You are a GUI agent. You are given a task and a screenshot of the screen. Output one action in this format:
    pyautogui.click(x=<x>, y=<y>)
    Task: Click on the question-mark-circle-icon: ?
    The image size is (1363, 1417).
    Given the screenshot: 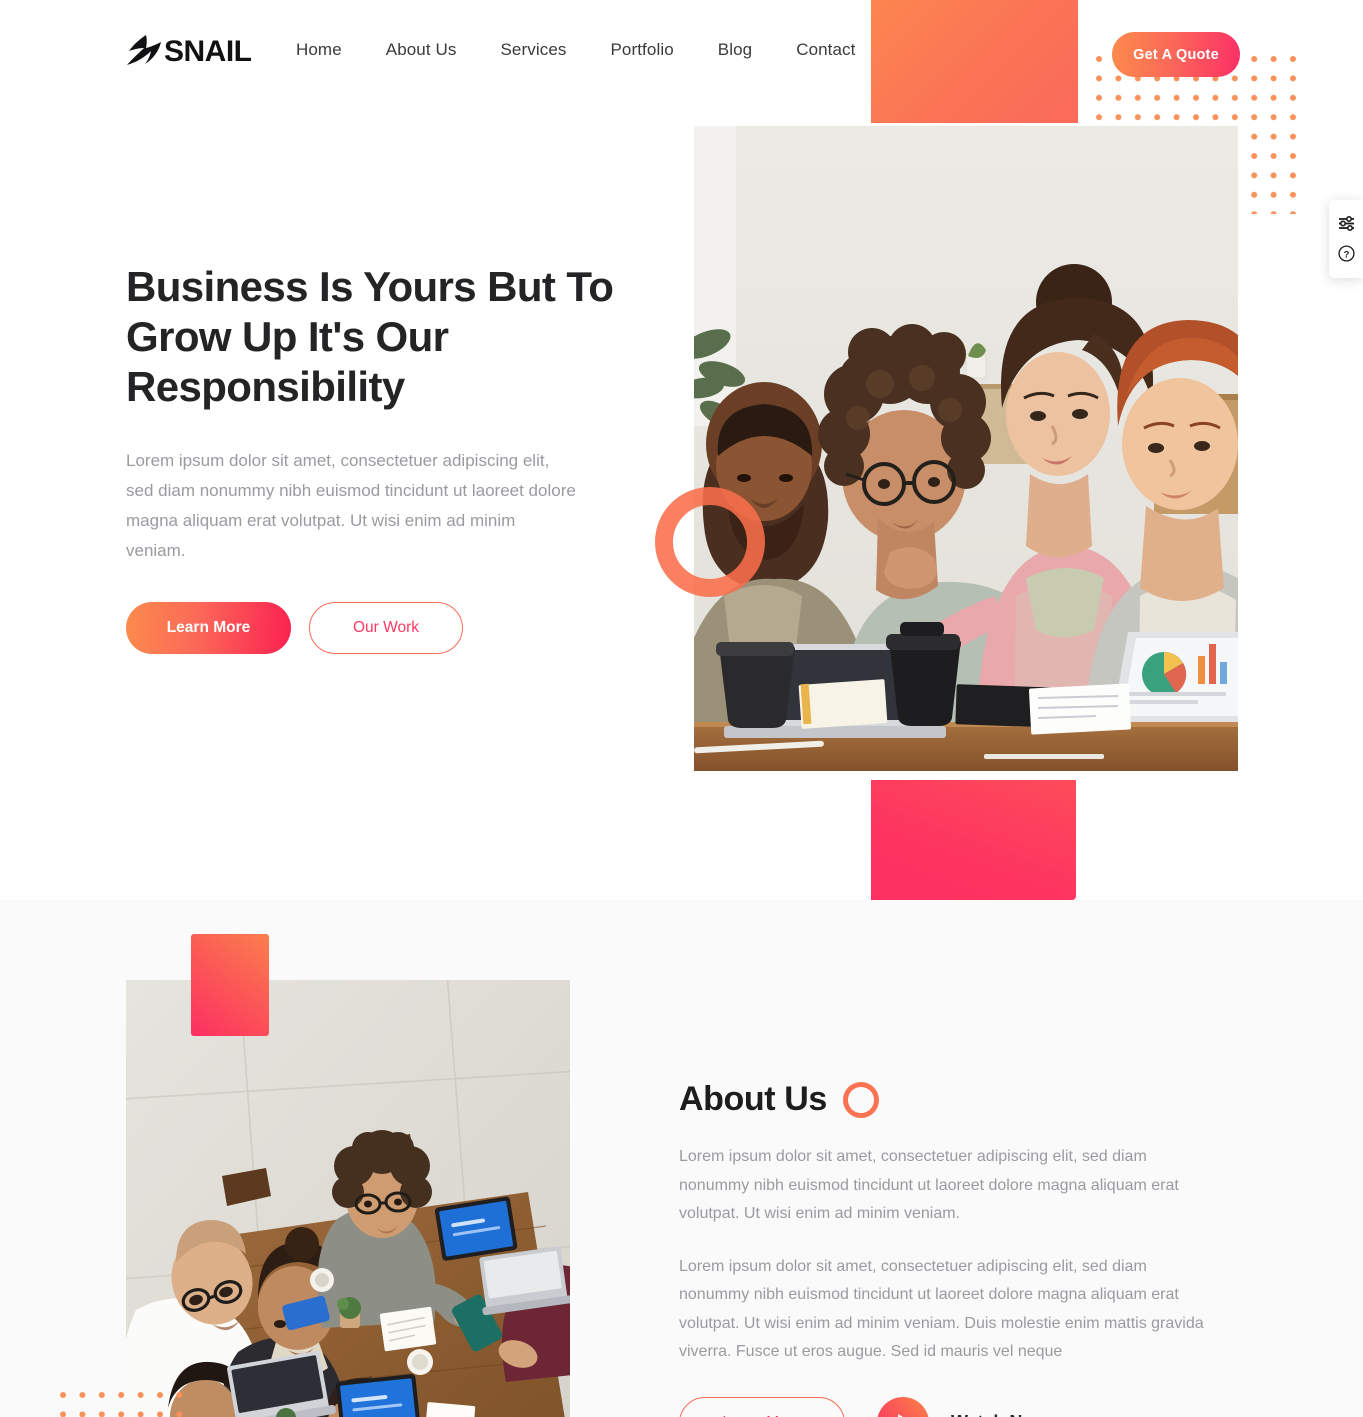 What is the action you would take?
    pyautogui.click(x=1346, y=253)
    